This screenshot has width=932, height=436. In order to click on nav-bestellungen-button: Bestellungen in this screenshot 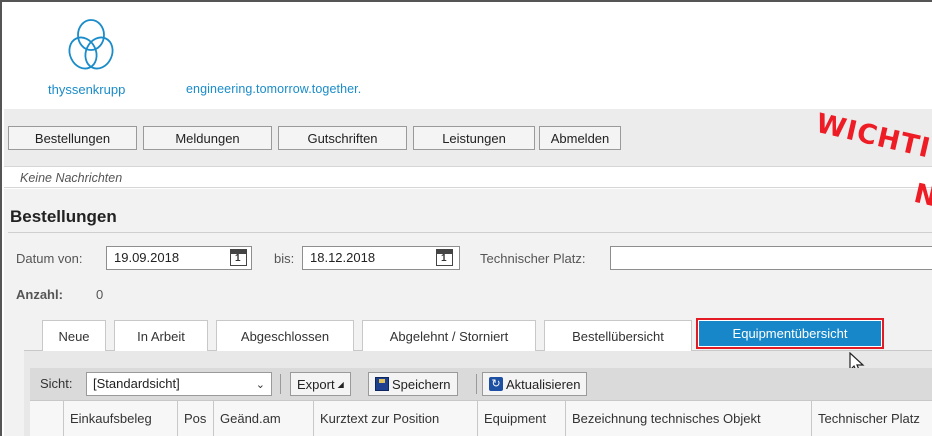, I will do `click(72, 138)`.